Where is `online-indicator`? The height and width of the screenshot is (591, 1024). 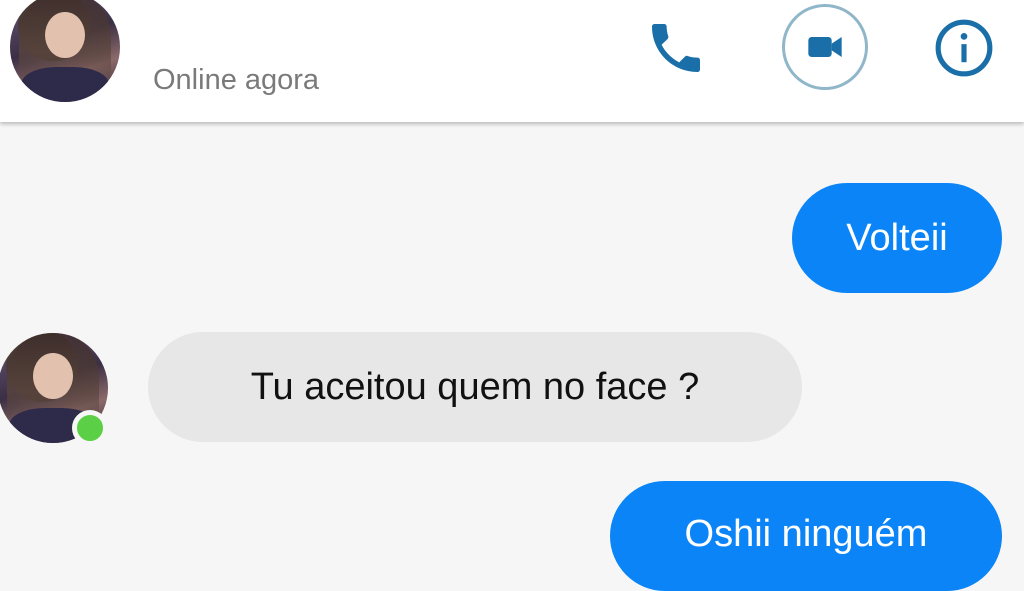
online-indicator is located at coordinates (90, 428).